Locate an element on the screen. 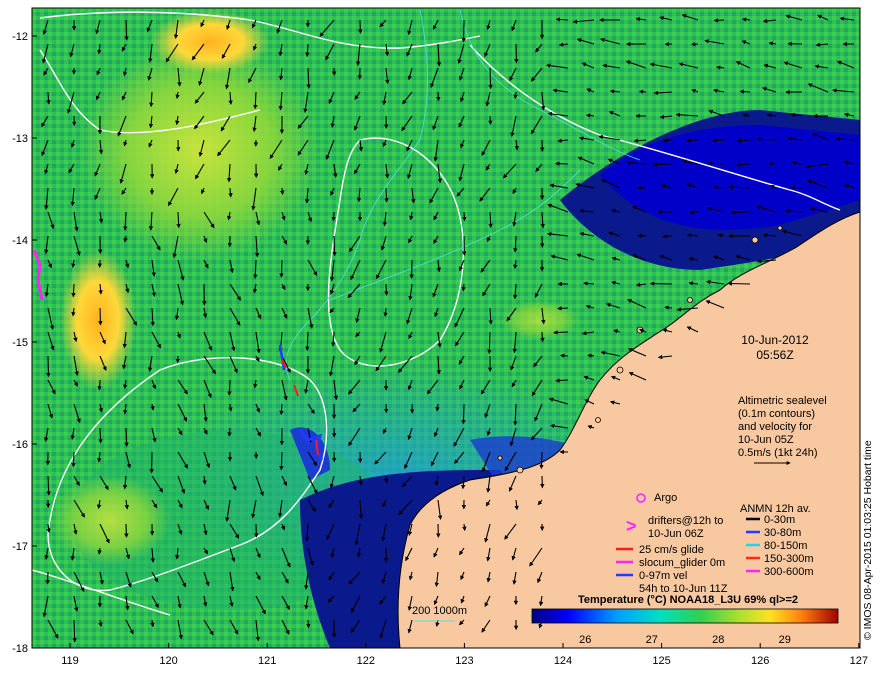 This screenshot has height=680, width=880. drifter-chevron-icon: > is located at coordinates (631, 526).